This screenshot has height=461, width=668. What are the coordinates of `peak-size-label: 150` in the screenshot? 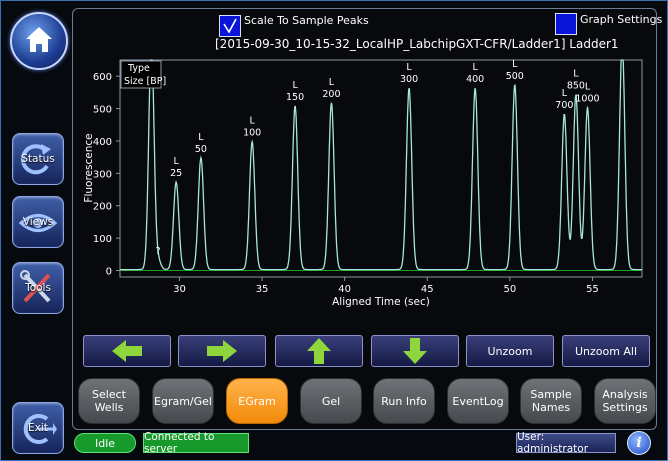 It's located at (295, 97).